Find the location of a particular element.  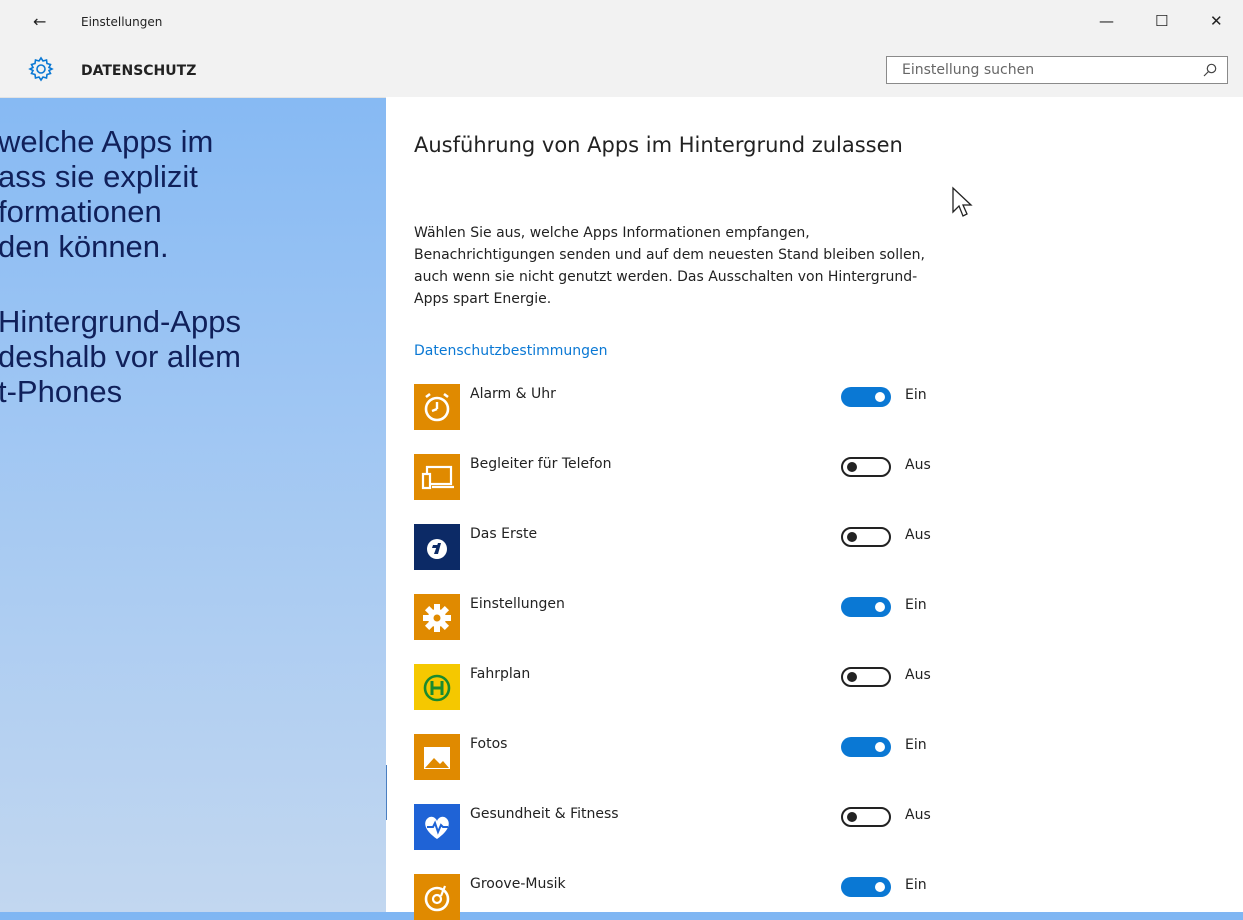

app-name: Das Erste is located at coordinates (504, 534).